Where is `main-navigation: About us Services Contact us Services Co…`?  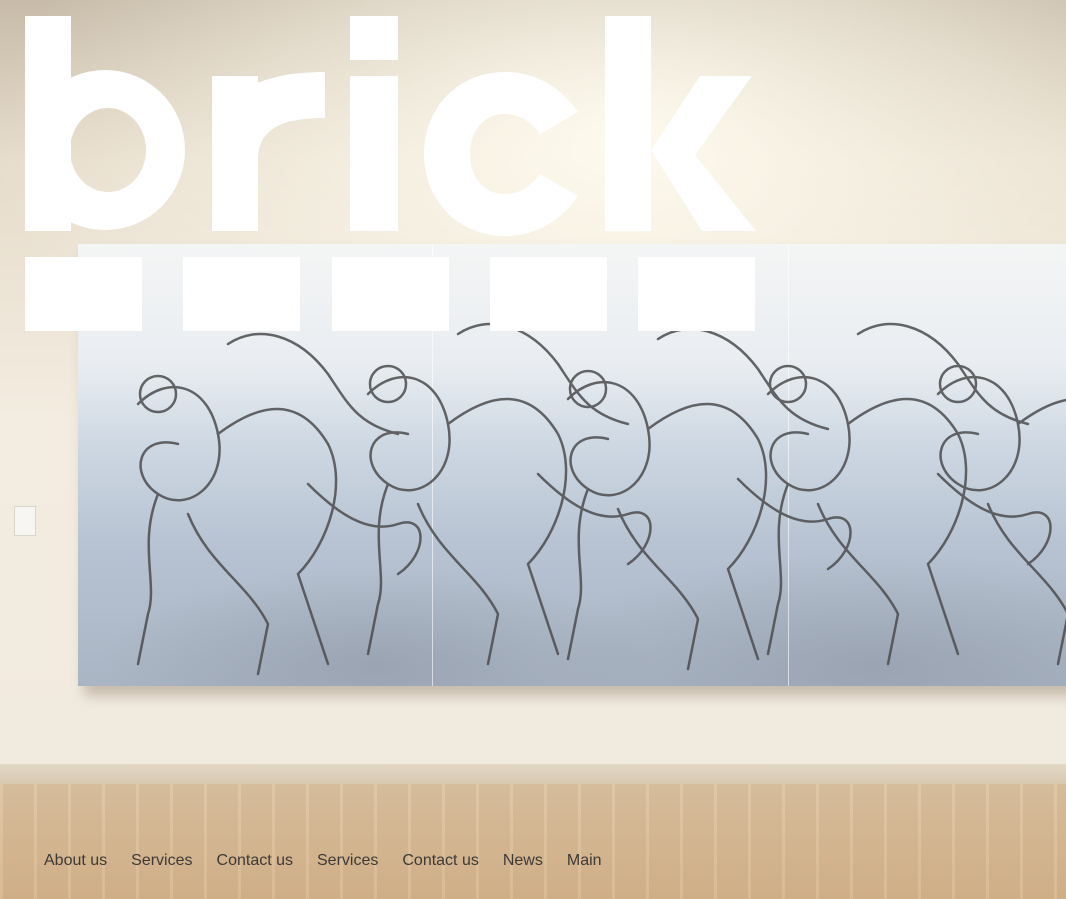
main-navigation: About us Services Contact us Services Co… is located at coordinates (335, 861).